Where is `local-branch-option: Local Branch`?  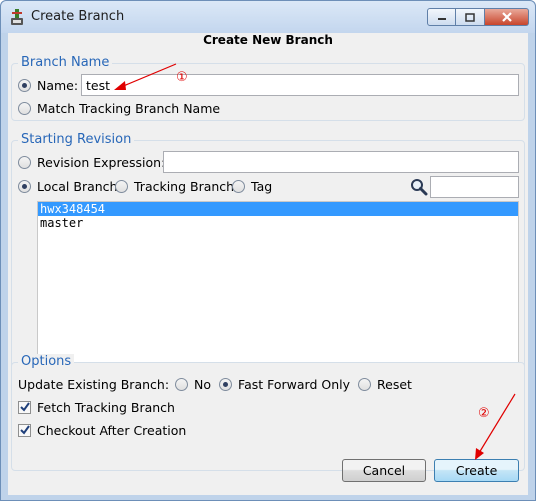 local-branch-option: Local Branch is located at coordinates (67, 186).